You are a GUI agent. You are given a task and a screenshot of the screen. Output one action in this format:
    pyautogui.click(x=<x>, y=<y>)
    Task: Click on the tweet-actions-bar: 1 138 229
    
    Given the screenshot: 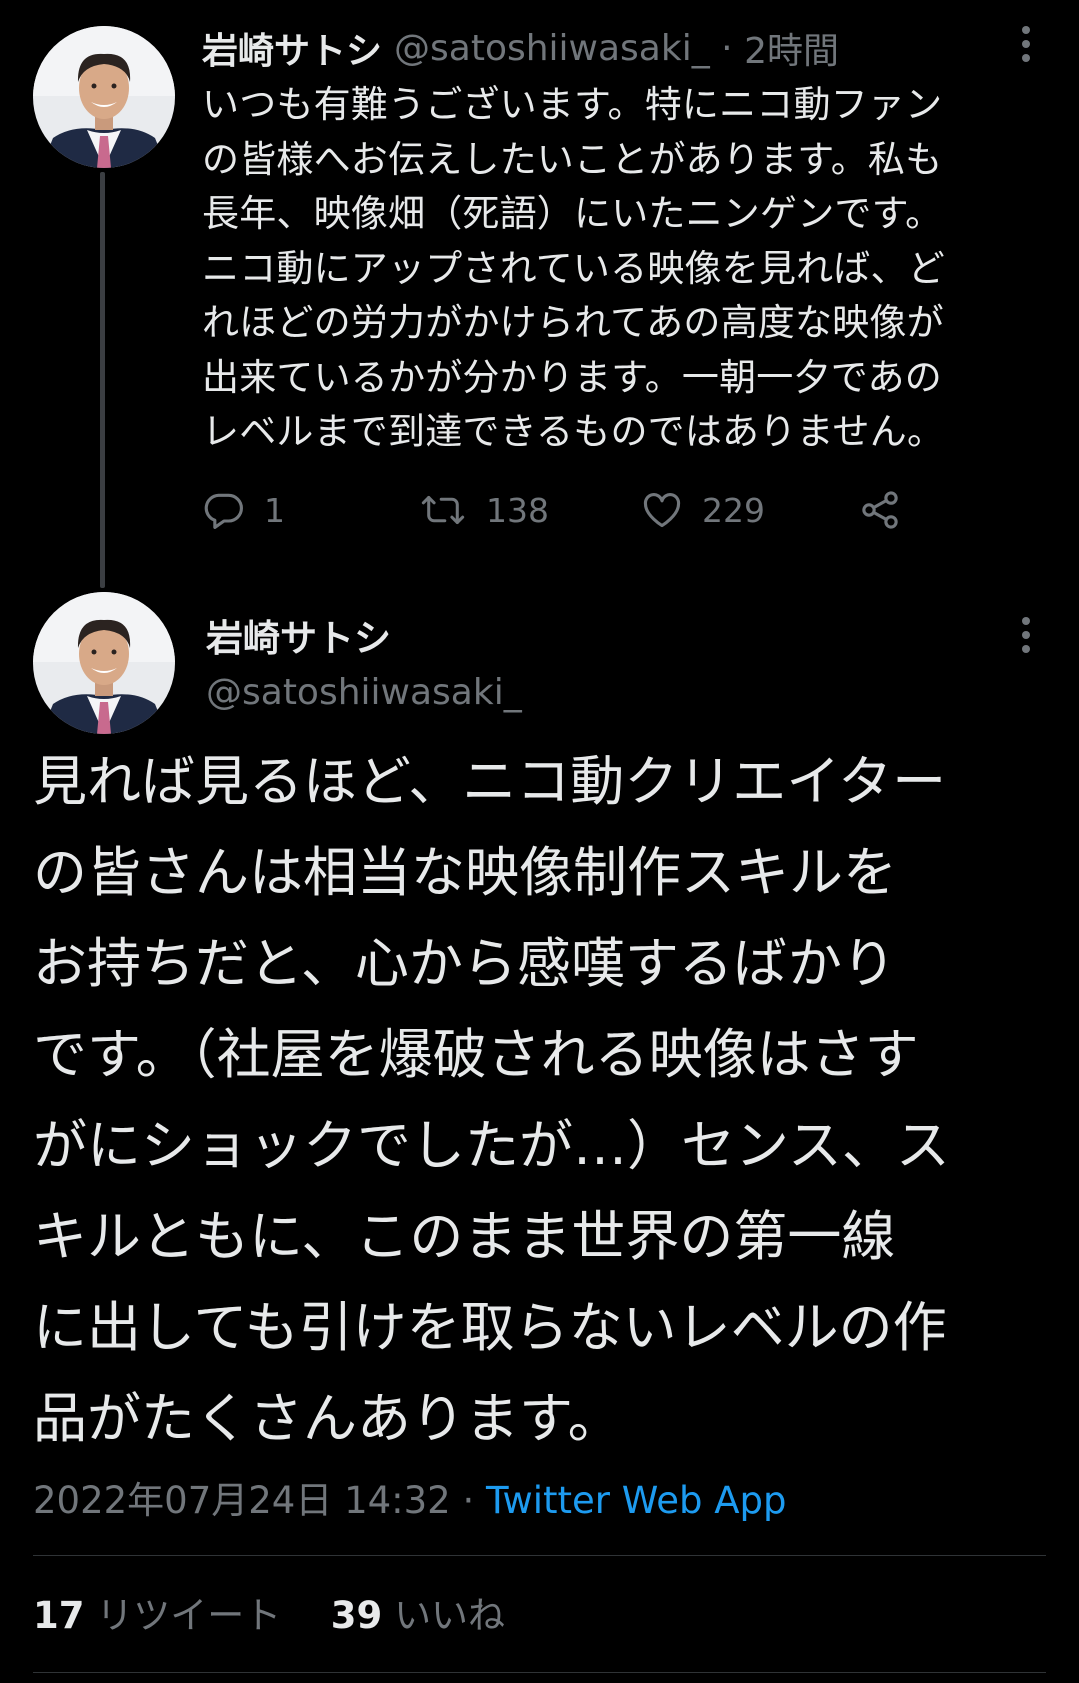 What is the action you would take?
    pyautogui.click(x=552, y=510)
    